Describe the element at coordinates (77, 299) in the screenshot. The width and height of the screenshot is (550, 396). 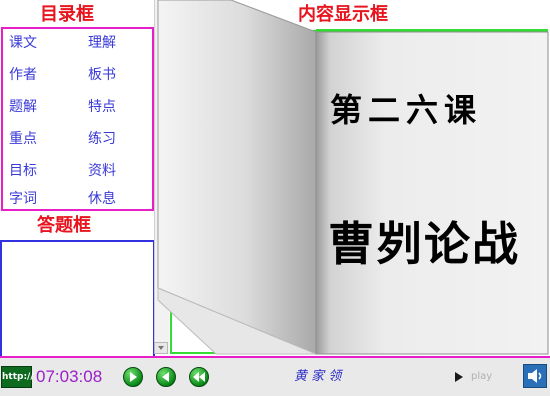
I see `answer-box` at that location.